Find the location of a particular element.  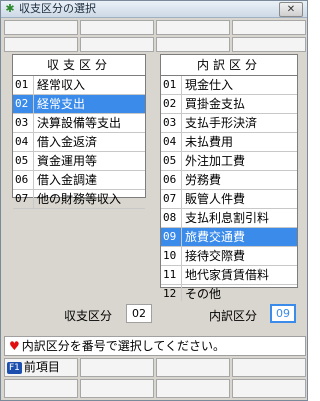

income-code-field: 02 is located at coordinates (139, 313).